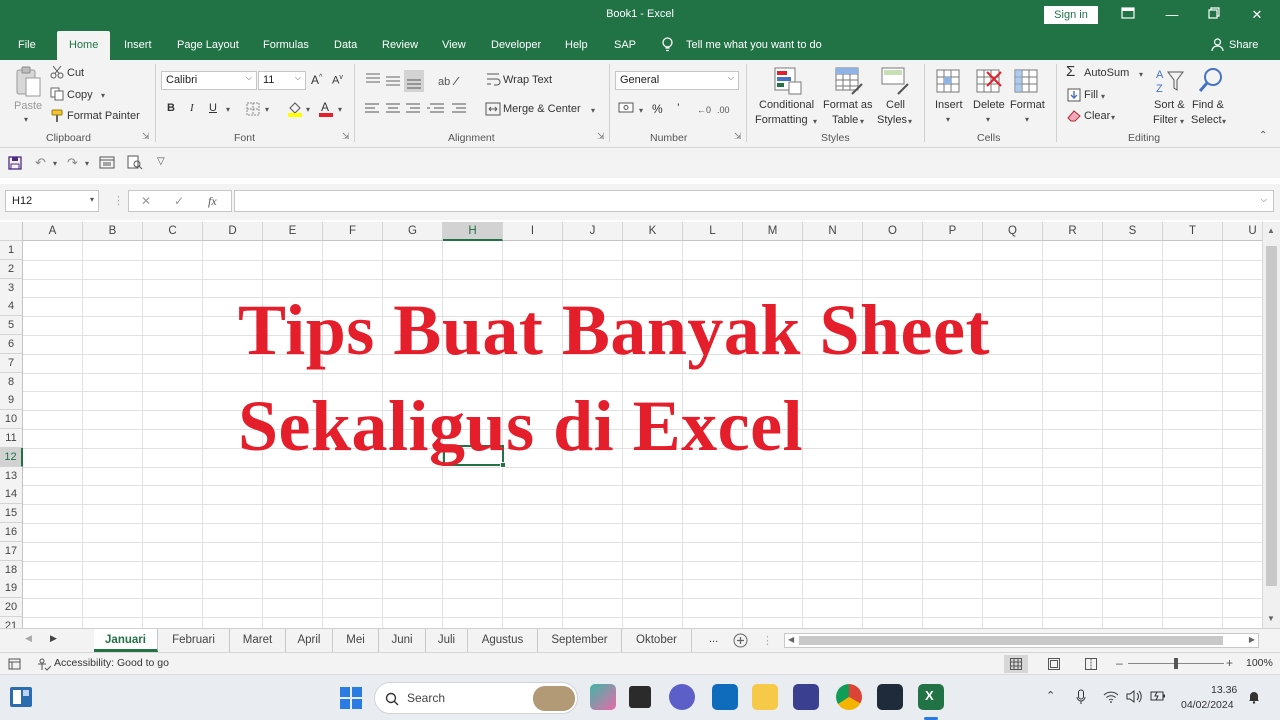 This screenshot has width=1280, height=720. I want to click on scroll-down-icon: ▼, so click(1271, 618).